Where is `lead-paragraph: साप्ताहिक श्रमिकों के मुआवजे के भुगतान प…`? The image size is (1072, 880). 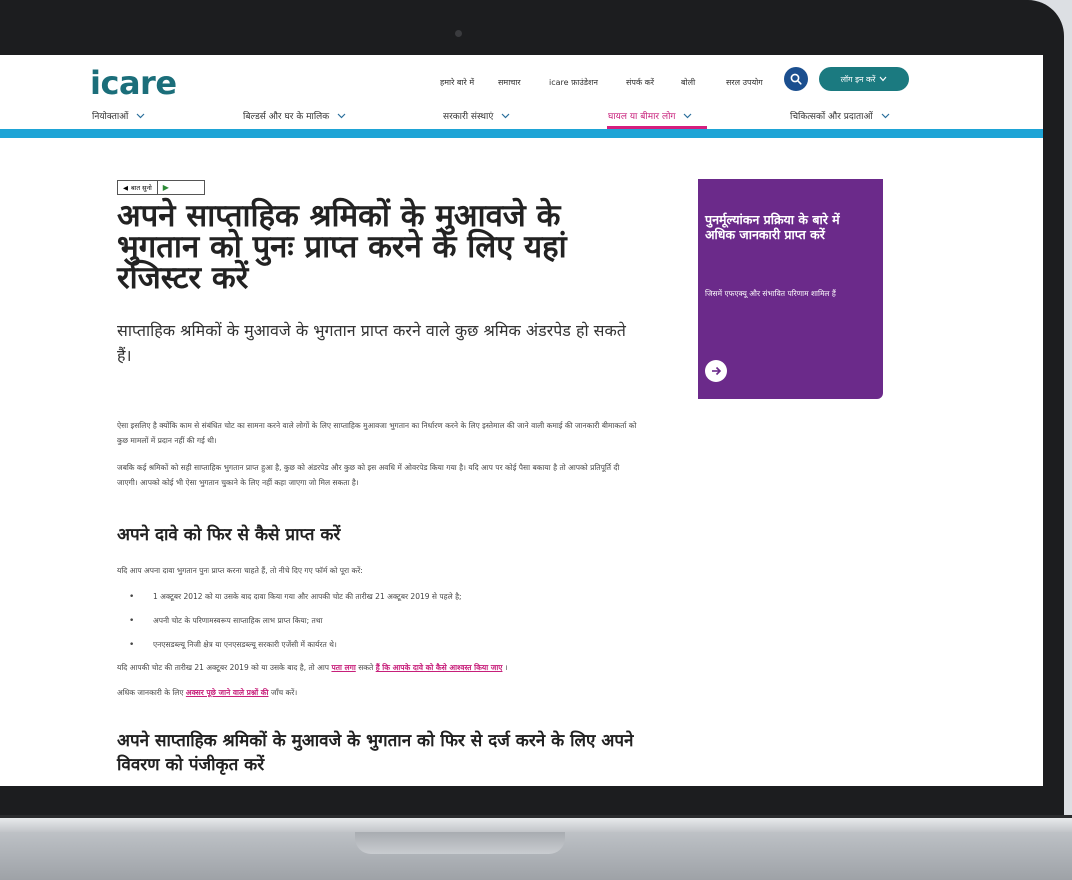 lead-paragraph: साप्ताहिक श्रमिकों के मुआवजे के भुगतान प… is located at coordinates (371, 343).